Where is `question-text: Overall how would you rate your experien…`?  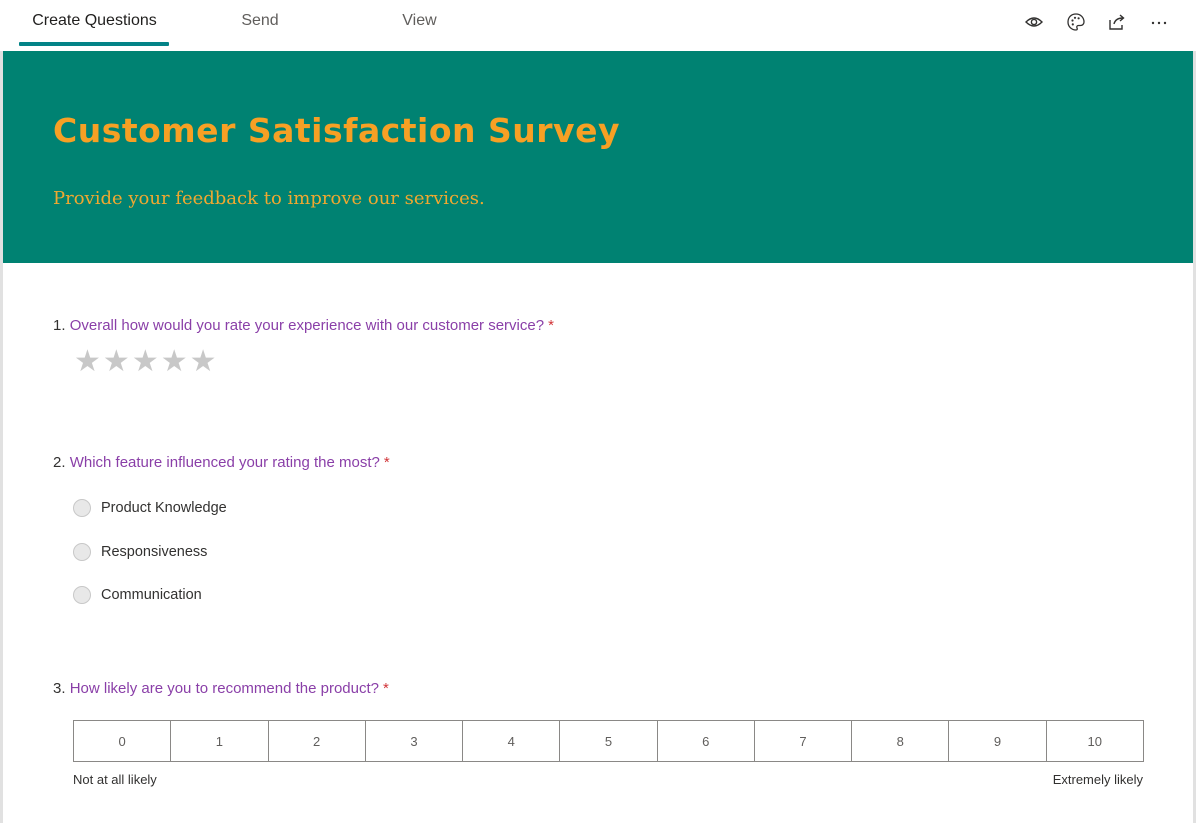 question-text: Overall how would you rate your experien… is located at coordinates (307, 325).